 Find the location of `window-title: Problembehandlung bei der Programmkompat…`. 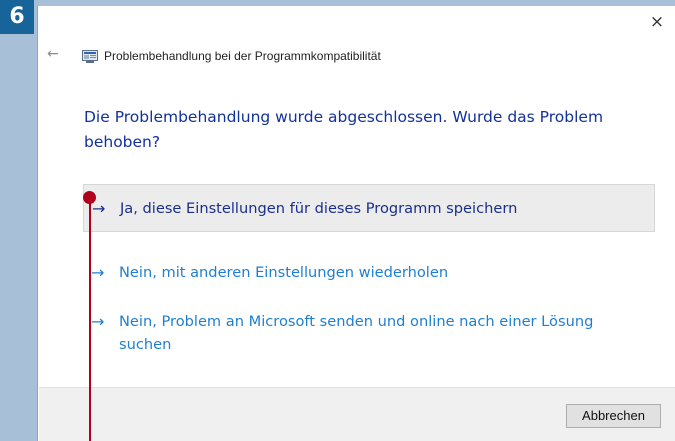

window-title: Problembehandlung bei der Programmkompat… is located at coordinates (242, 56).